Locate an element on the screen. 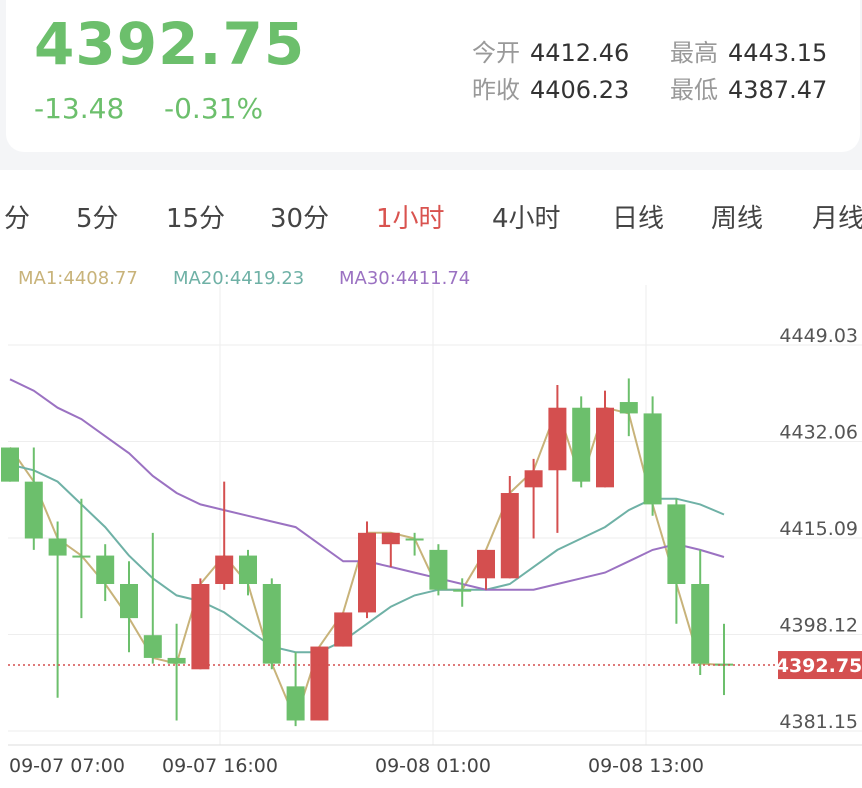  stat-open: 今开 4412.46 is located at coordinates (550, 50).